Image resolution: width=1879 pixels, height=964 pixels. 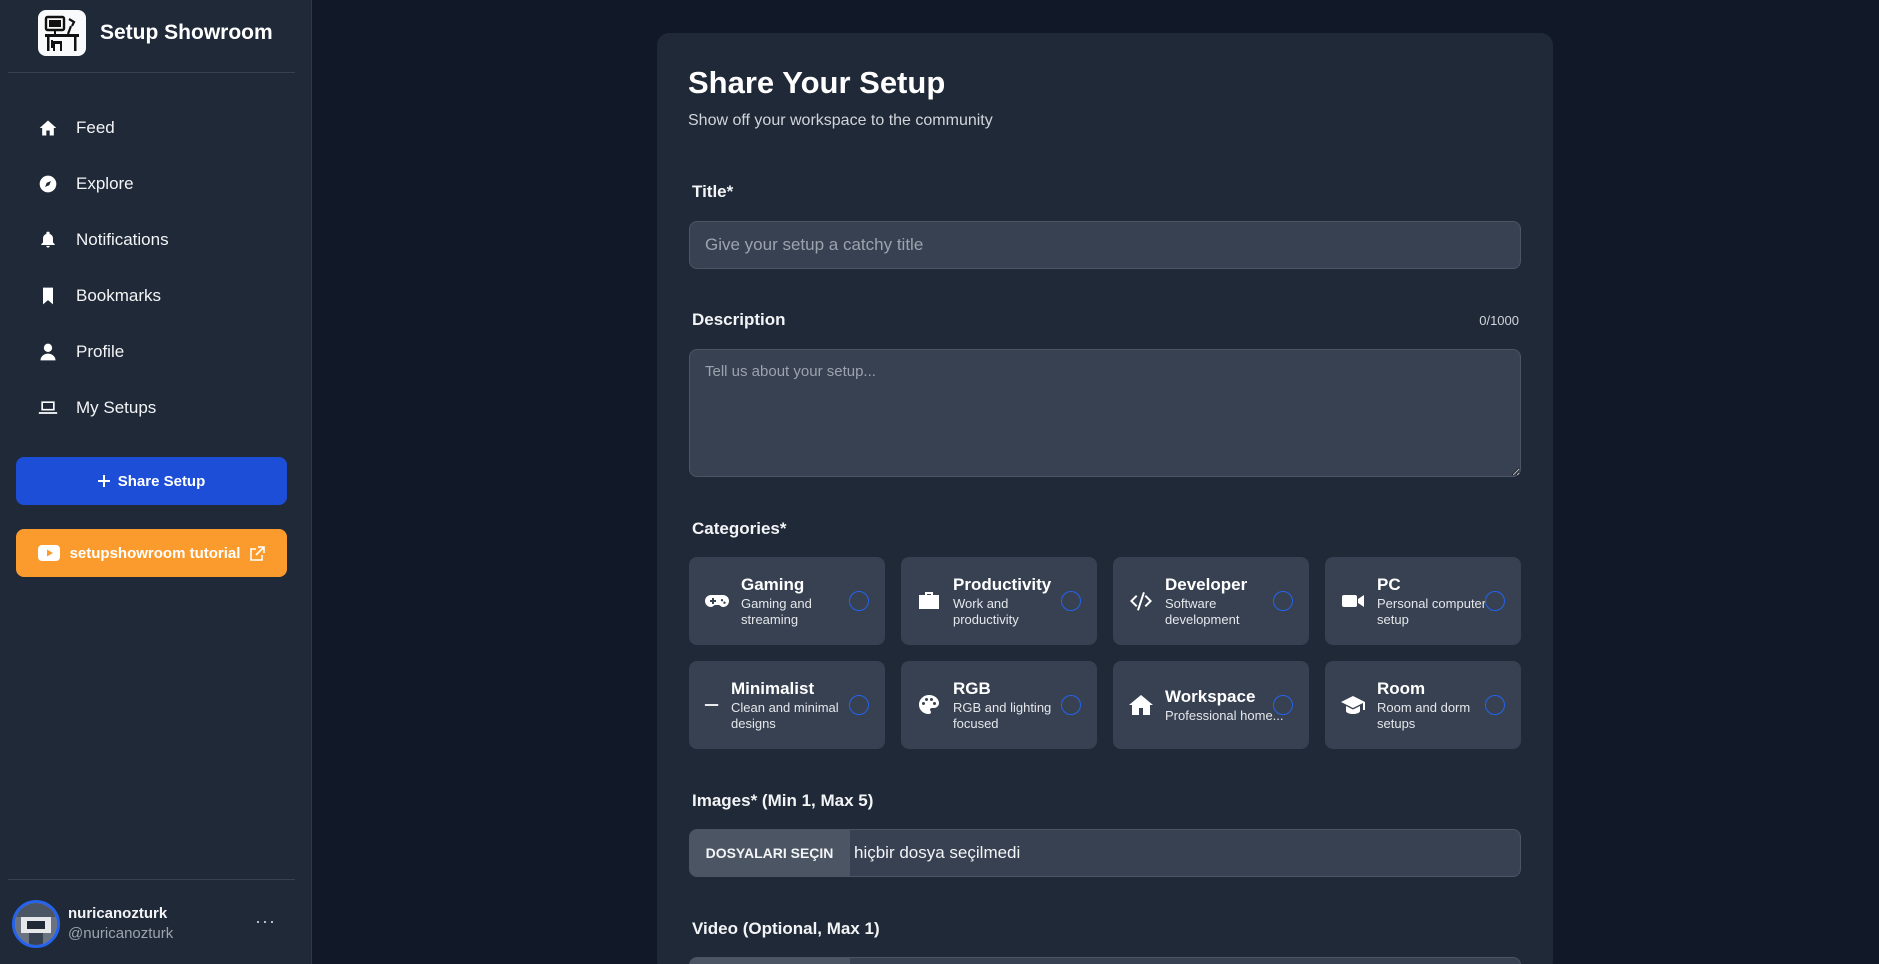 I want to click on sidebar-item-label: Notifications, so click(x=122, y=239).